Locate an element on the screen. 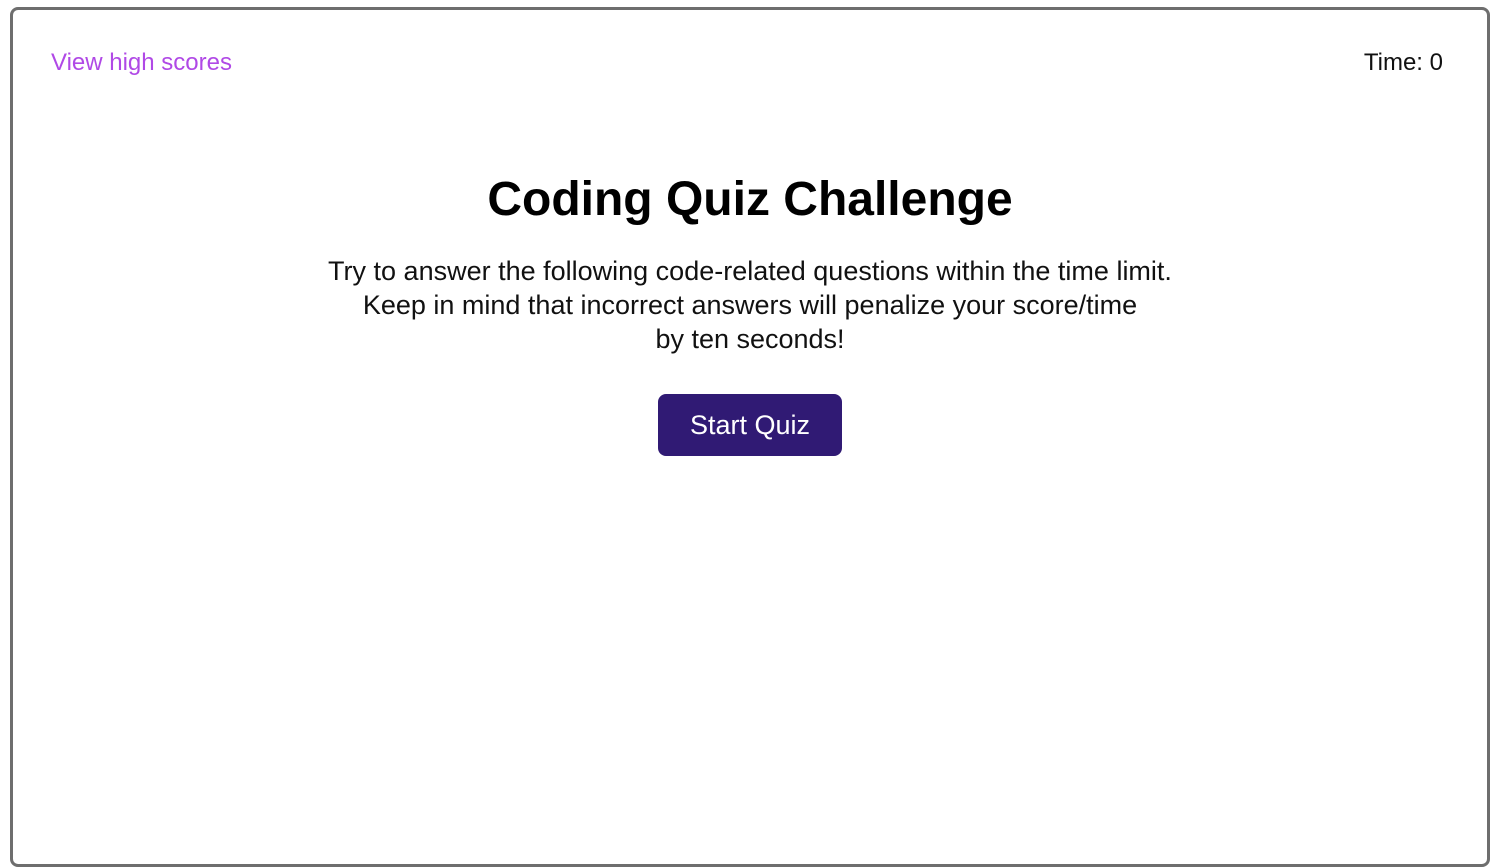  description-line: by ten seconds! is located at coordinates (750, 339).